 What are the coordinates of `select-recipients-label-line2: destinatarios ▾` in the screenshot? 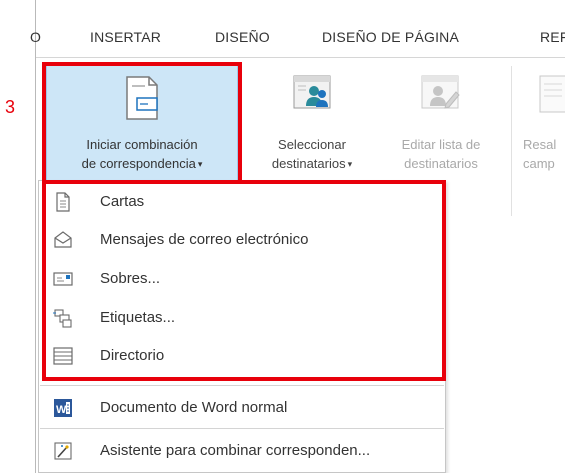 It's located at (312, 163).